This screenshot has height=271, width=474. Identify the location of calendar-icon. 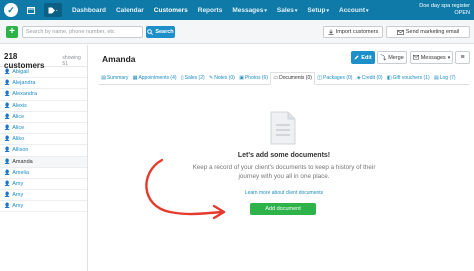
(31, 10).